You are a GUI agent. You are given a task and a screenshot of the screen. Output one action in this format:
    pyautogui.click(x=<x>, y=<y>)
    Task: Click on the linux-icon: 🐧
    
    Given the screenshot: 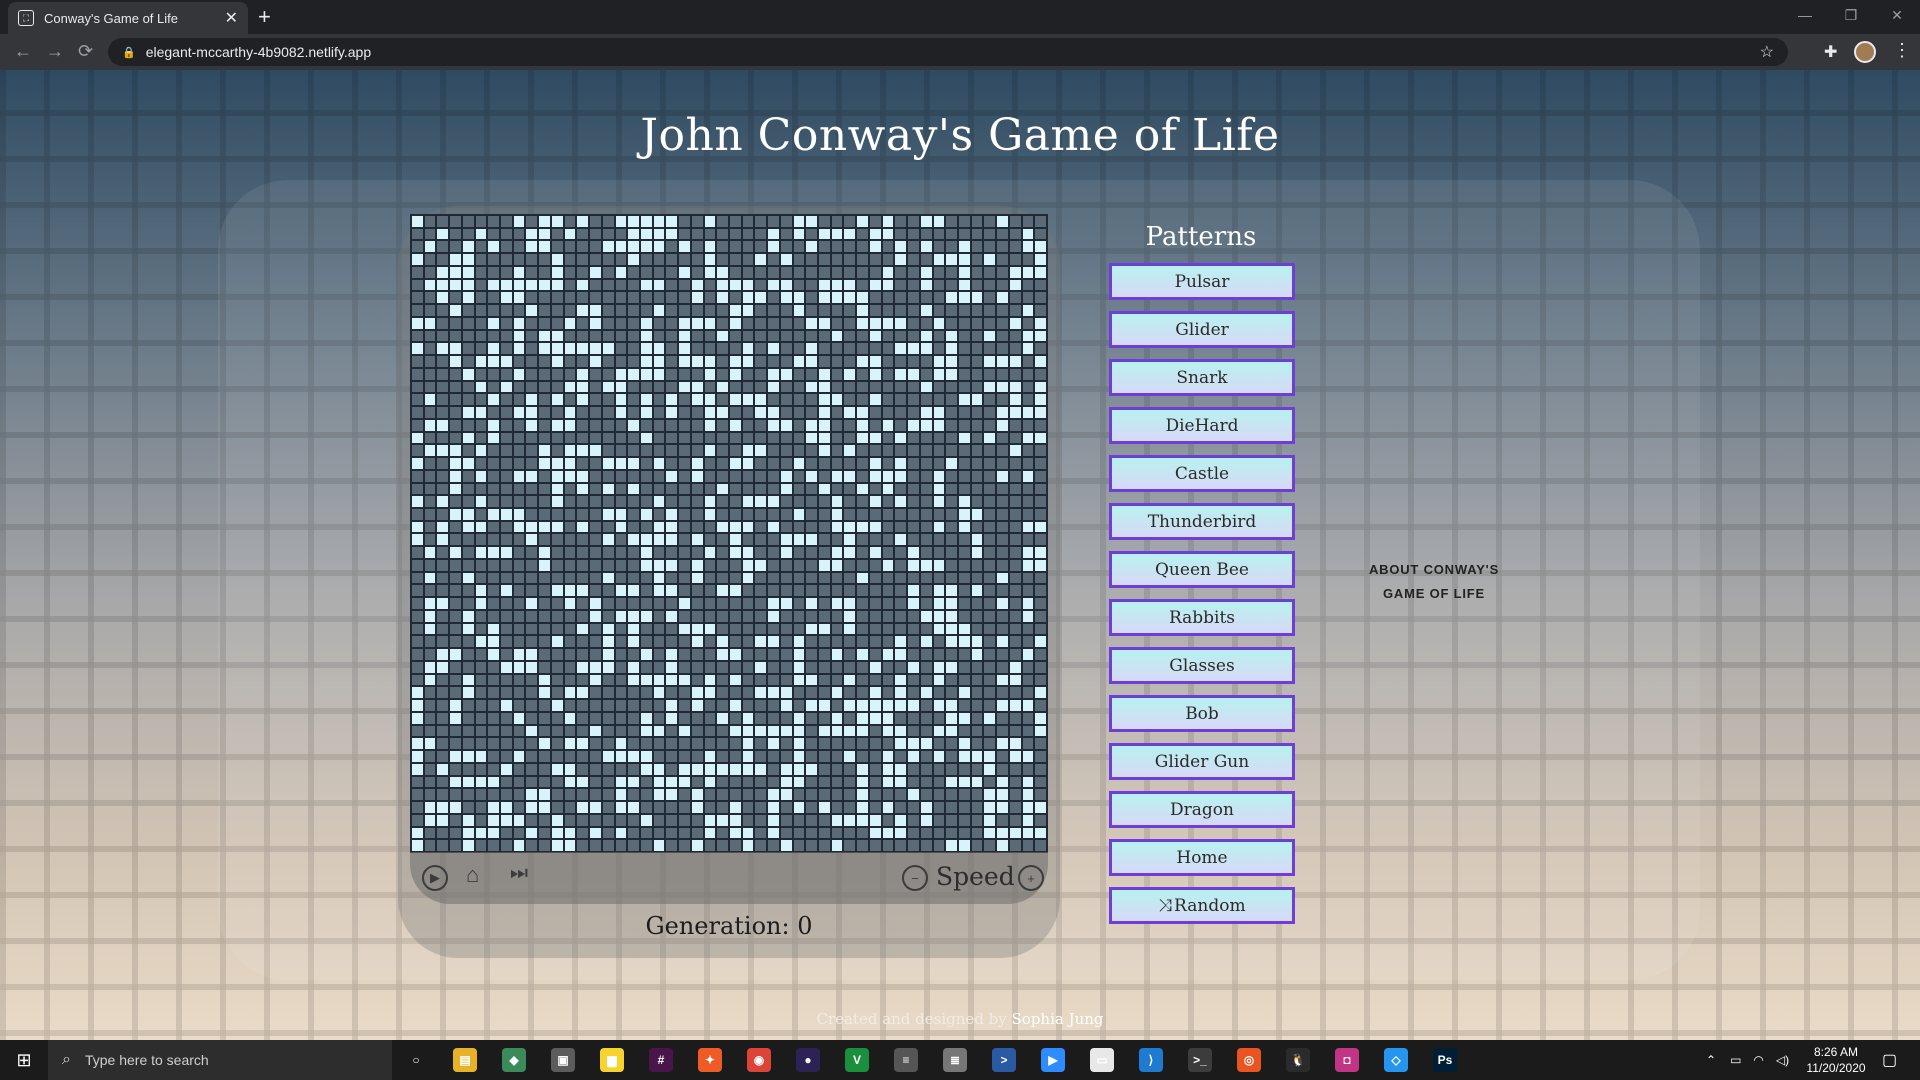 What is the action you would take?
    pyautogui.click(x=1298, y=1060)
    